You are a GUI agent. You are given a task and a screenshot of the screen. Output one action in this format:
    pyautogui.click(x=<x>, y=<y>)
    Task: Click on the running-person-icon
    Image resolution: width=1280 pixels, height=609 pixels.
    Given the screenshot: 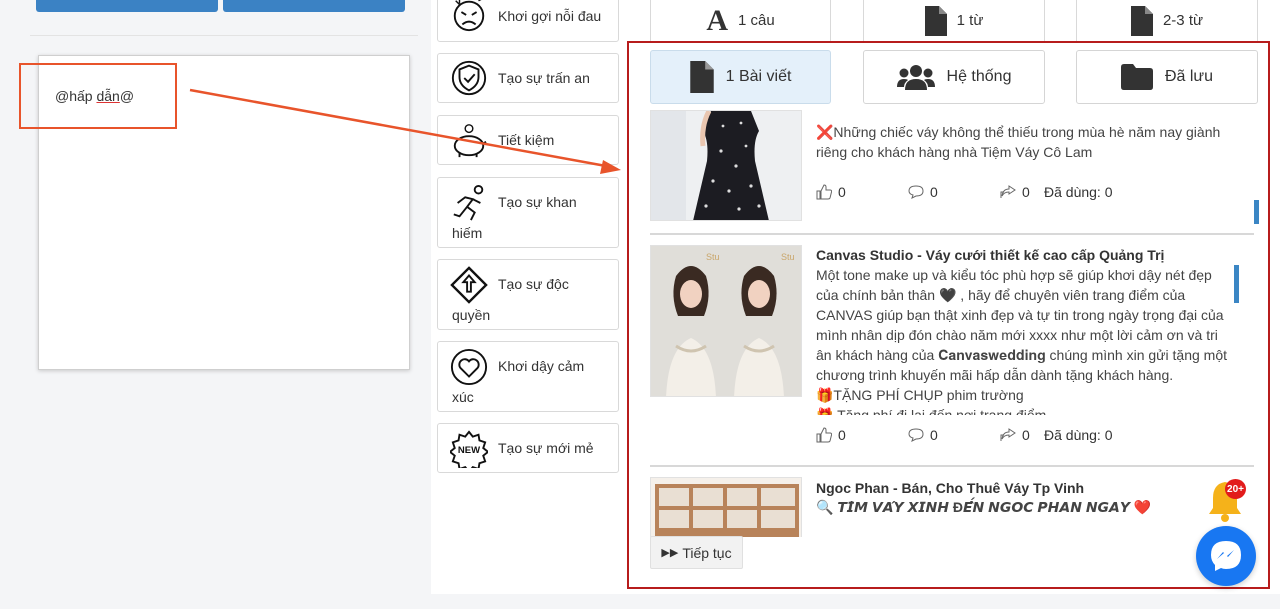 What is the action you would take?
    pyautogui.click(x=468, y=202)
    